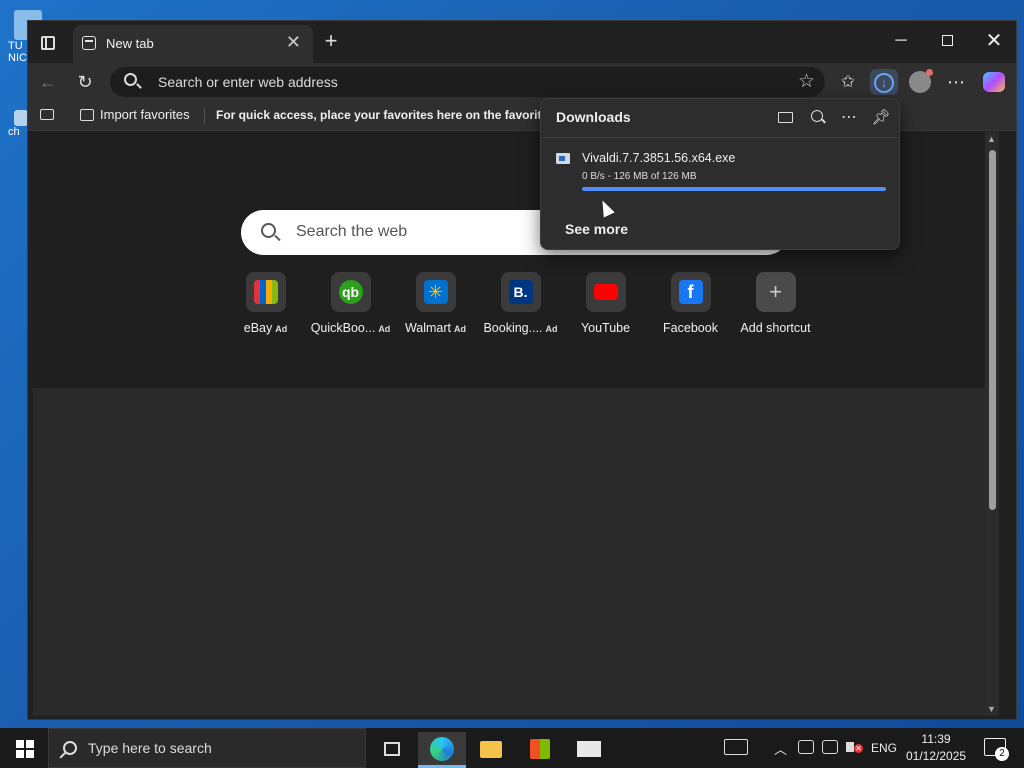  What do you see at coordinates (563, 158) in the screenshot?
I see `exe-file-icon` at bounding box center [563, 158].